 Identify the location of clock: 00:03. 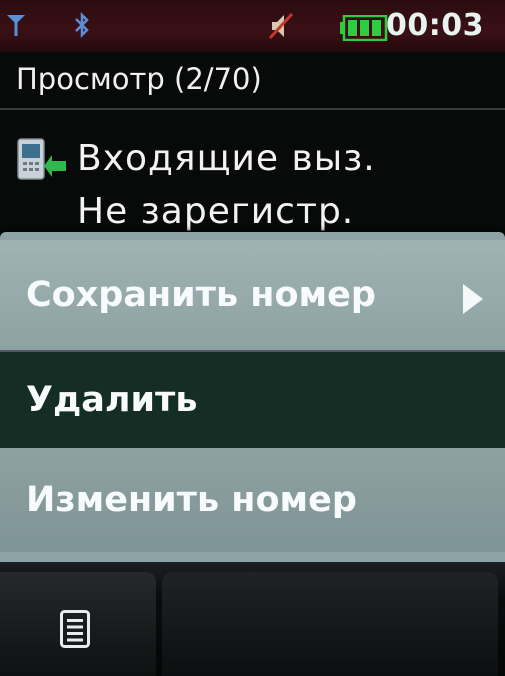
(435, 25).